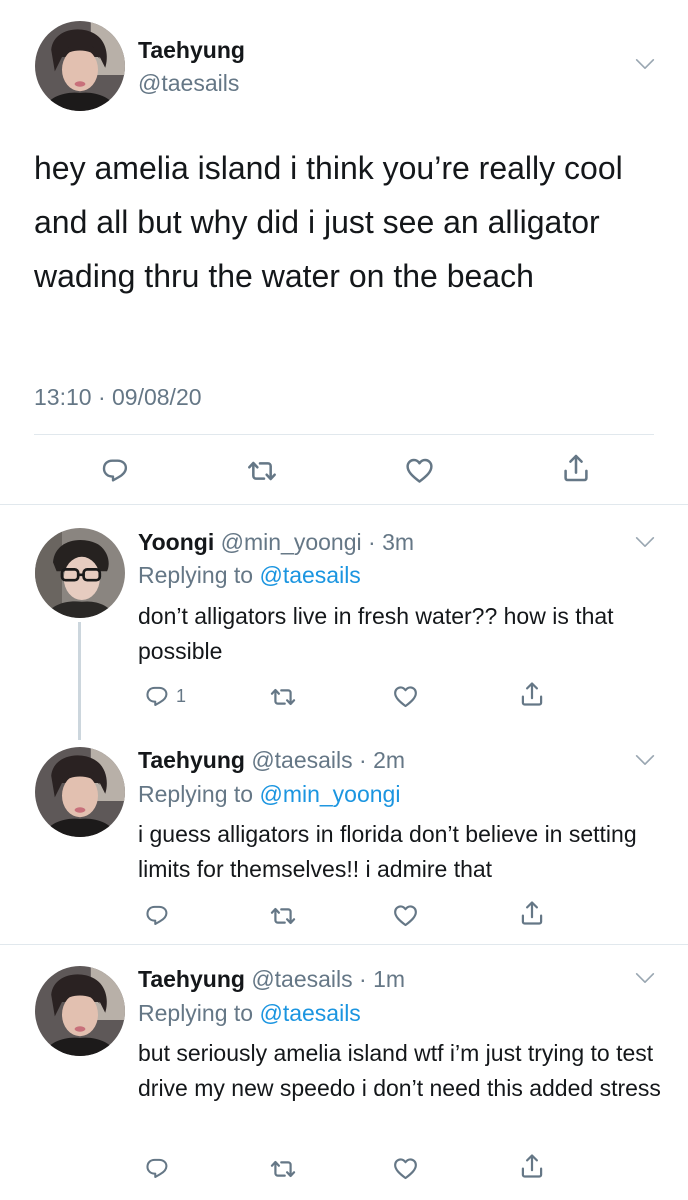  What do you see at coordinates (291, 542) in the screenshot?
I see `author-handle: @min_yoongi` at bounding box center [291, 542].